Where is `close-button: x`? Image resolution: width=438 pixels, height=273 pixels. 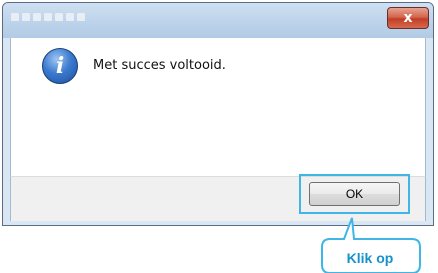 close-button: x is located at coordinates (408, 18).